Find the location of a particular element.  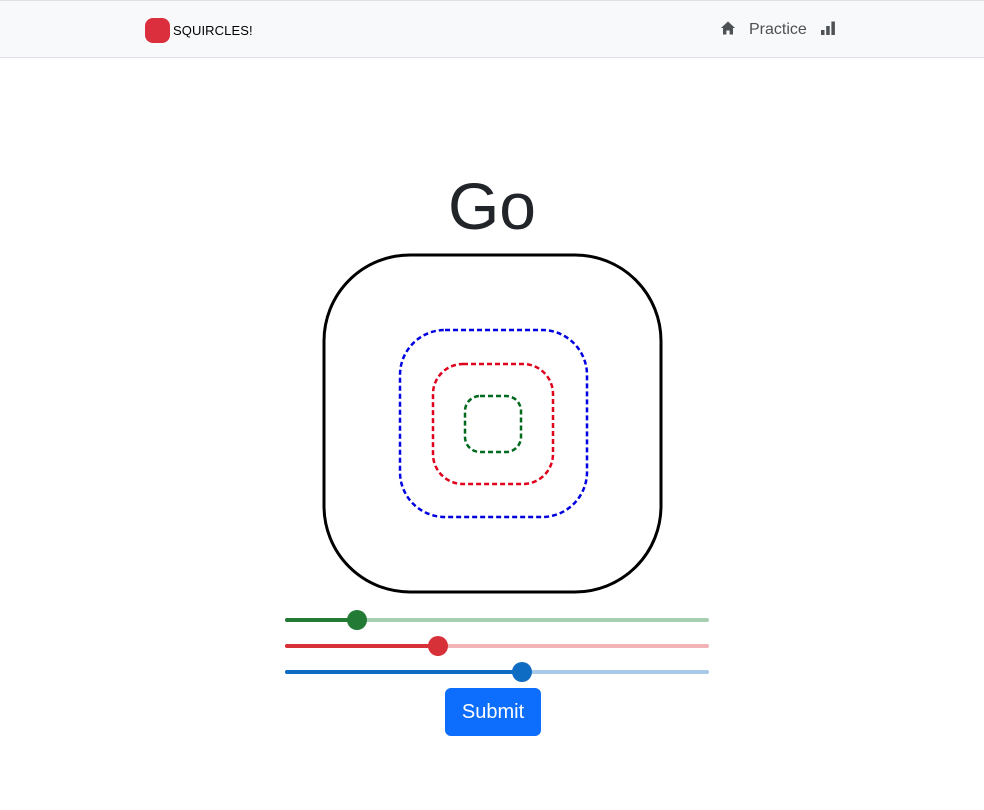

green-slider-thumb is located at coordinates (357, 620).